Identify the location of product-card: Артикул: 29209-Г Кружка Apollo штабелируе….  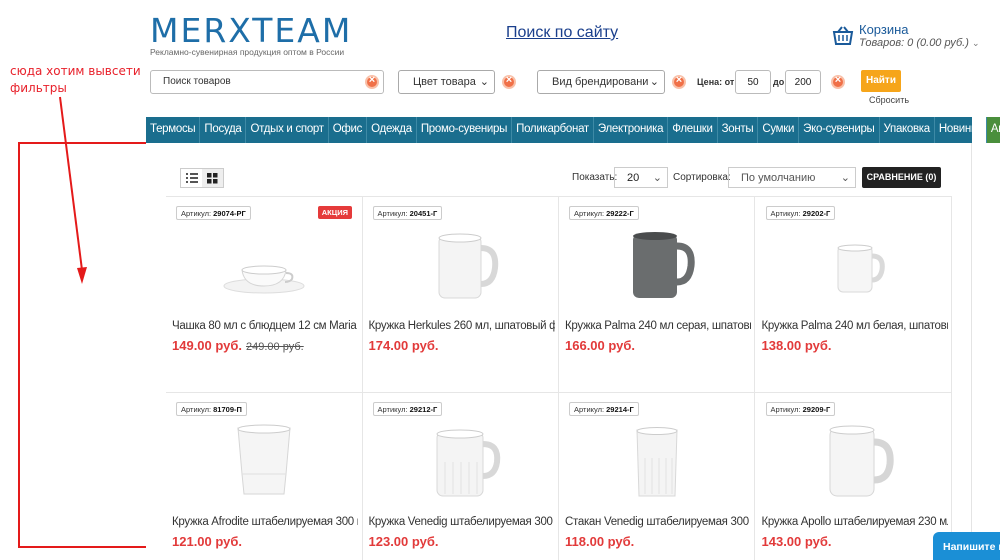
(854, 476).